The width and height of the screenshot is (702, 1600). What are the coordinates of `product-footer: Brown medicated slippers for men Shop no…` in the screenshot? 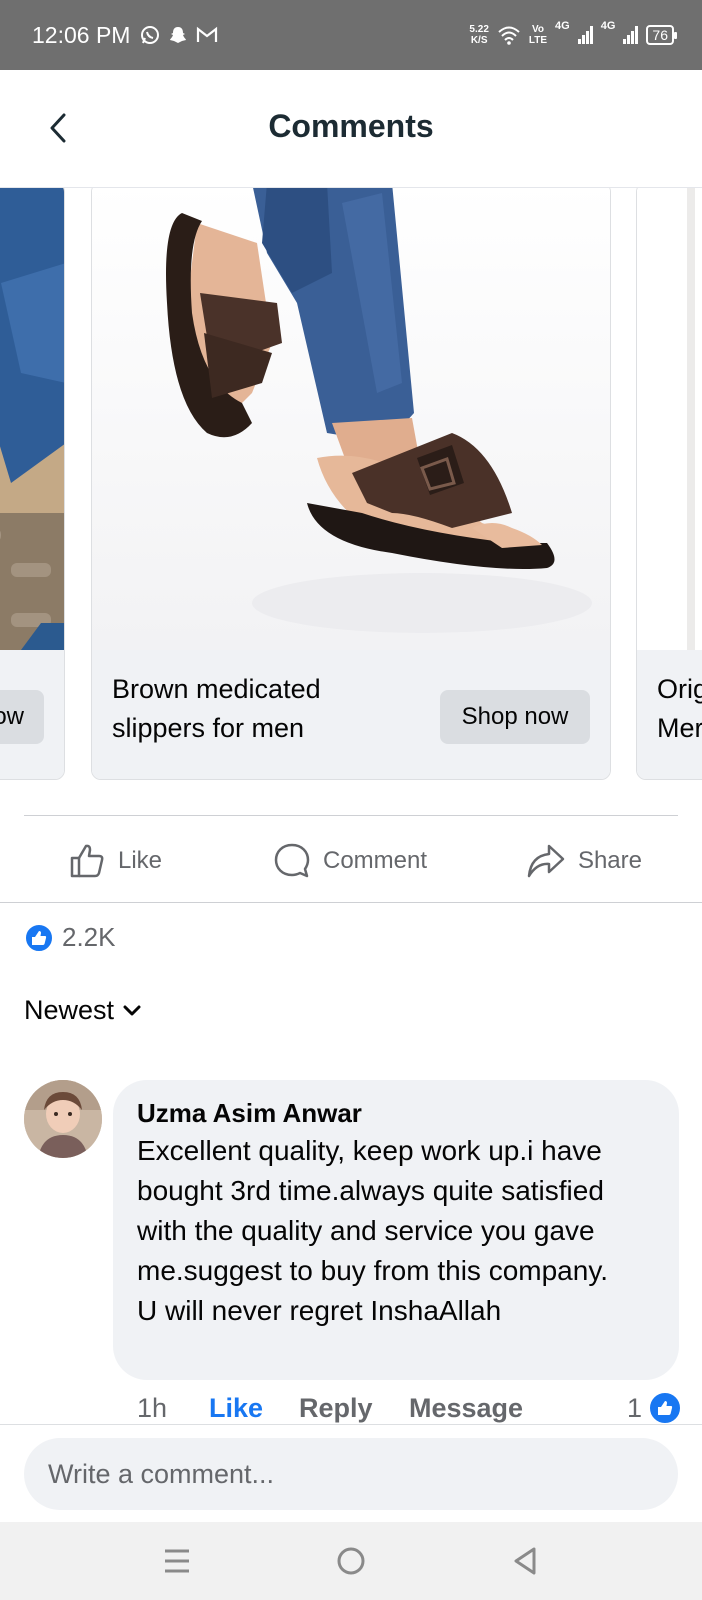 It's located at (351, 714).